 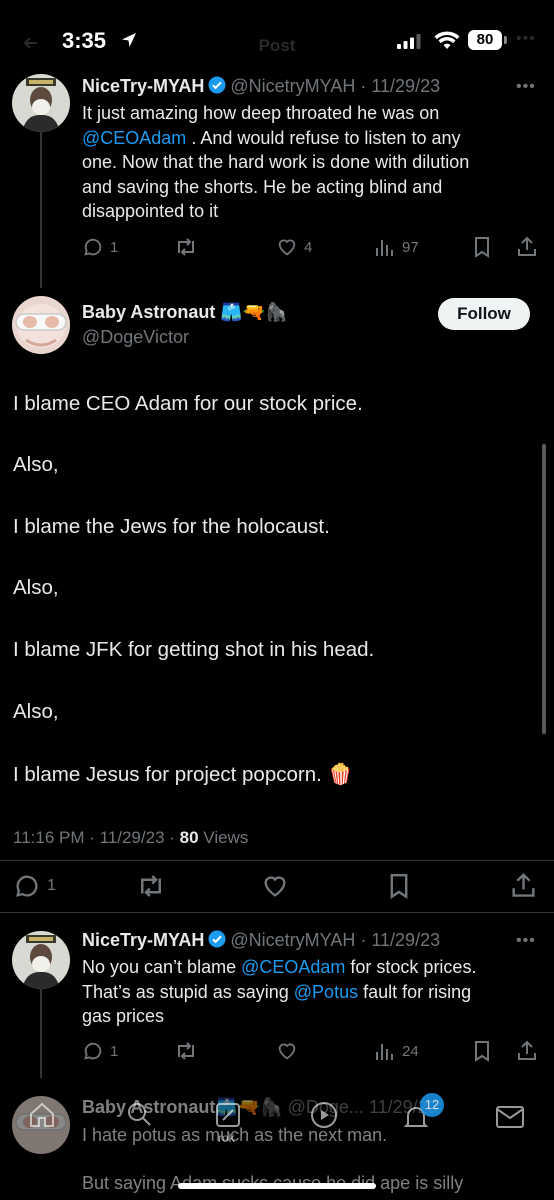 What do you see at coordinates (410, 1051) in the screenshot?
I see `view-count: 24` at bounding box center [410, 1051].